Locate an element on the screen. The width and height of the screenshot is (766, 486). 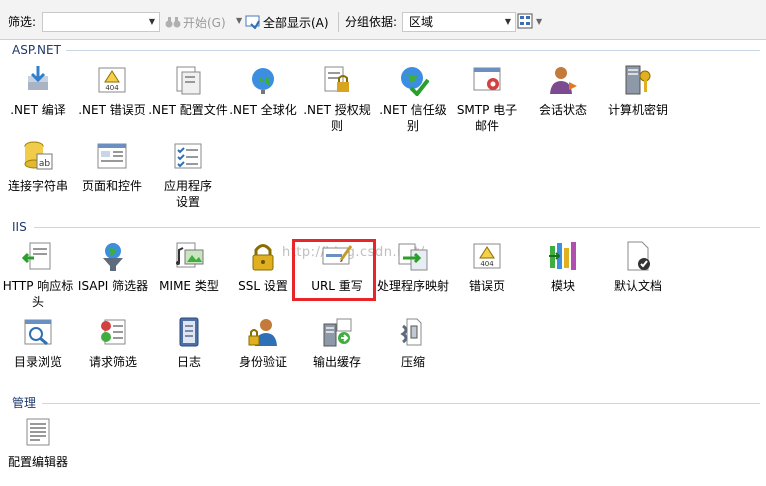
smtp-email-icon is located at coordinates (487, 79).